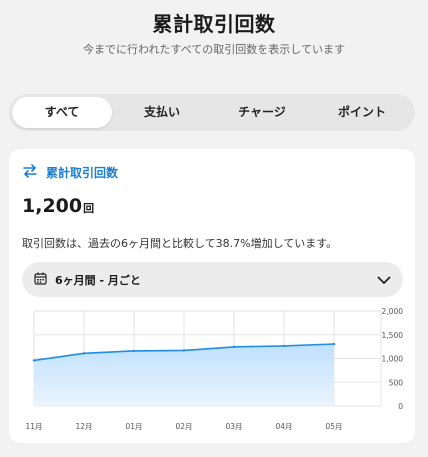 The width and height of the screenshot is (428, 457). I want to click on chevron-down-icon, so click(384, 279).